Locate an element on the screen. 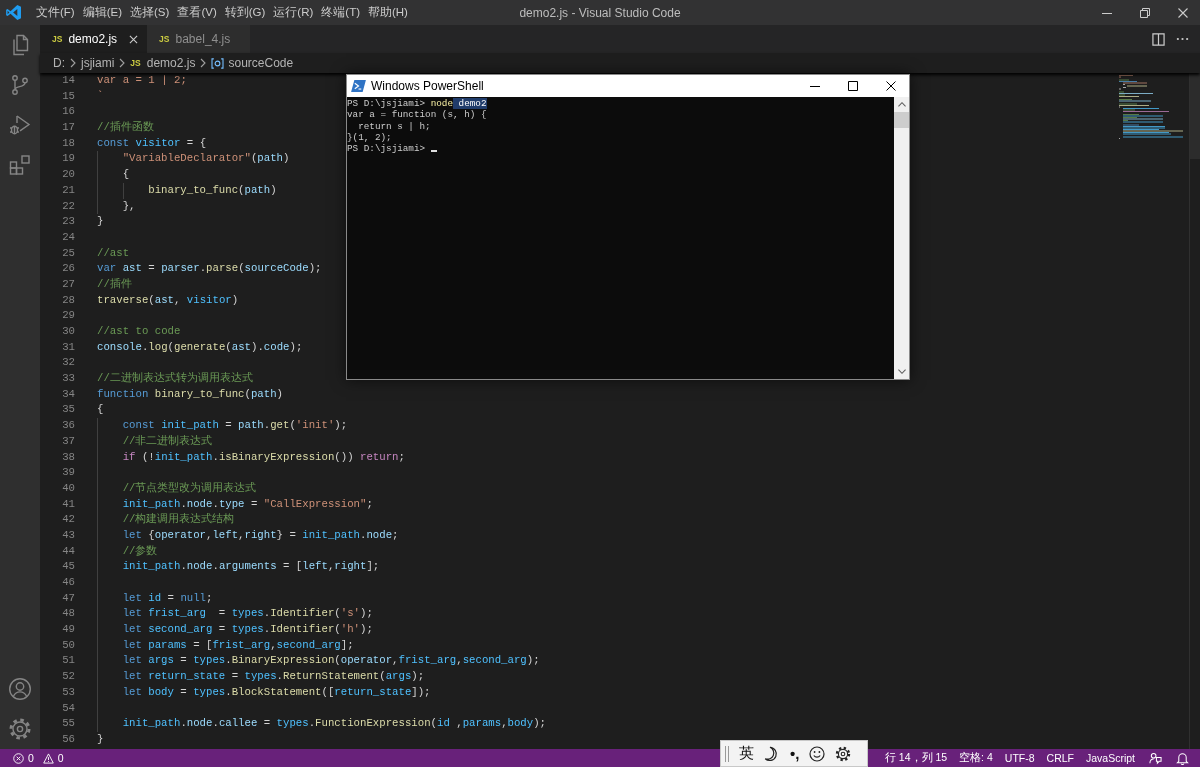 This screenshot has height=767, width=1200. code-line: //二进制表达式转为调用表达式 is located at coordinates (175, 379).